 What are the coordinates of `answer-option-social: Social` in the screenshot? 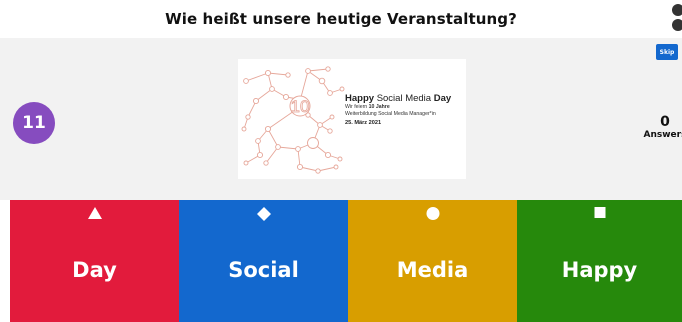 It's located at (263, 261).